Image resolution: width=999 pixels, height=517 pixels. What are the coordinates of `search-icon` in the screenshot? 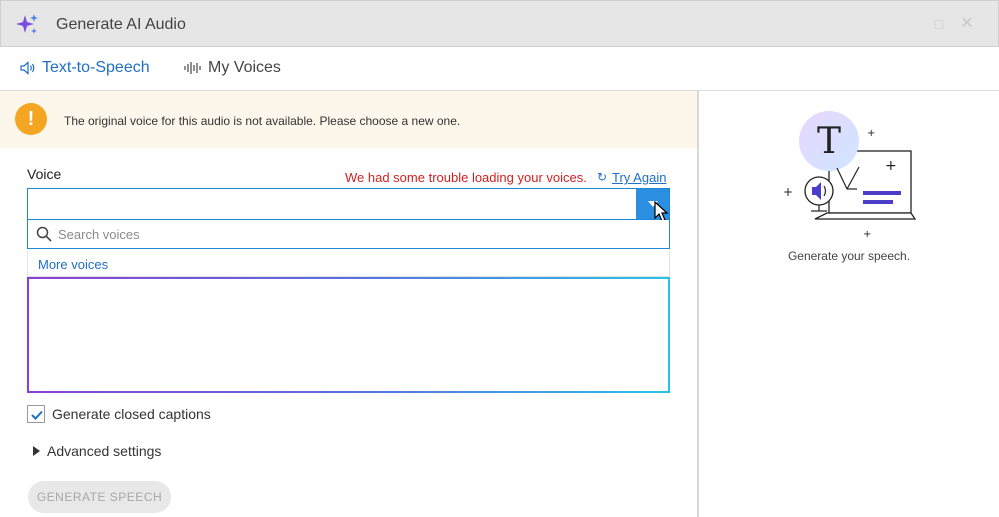 It's located at (44, 234).